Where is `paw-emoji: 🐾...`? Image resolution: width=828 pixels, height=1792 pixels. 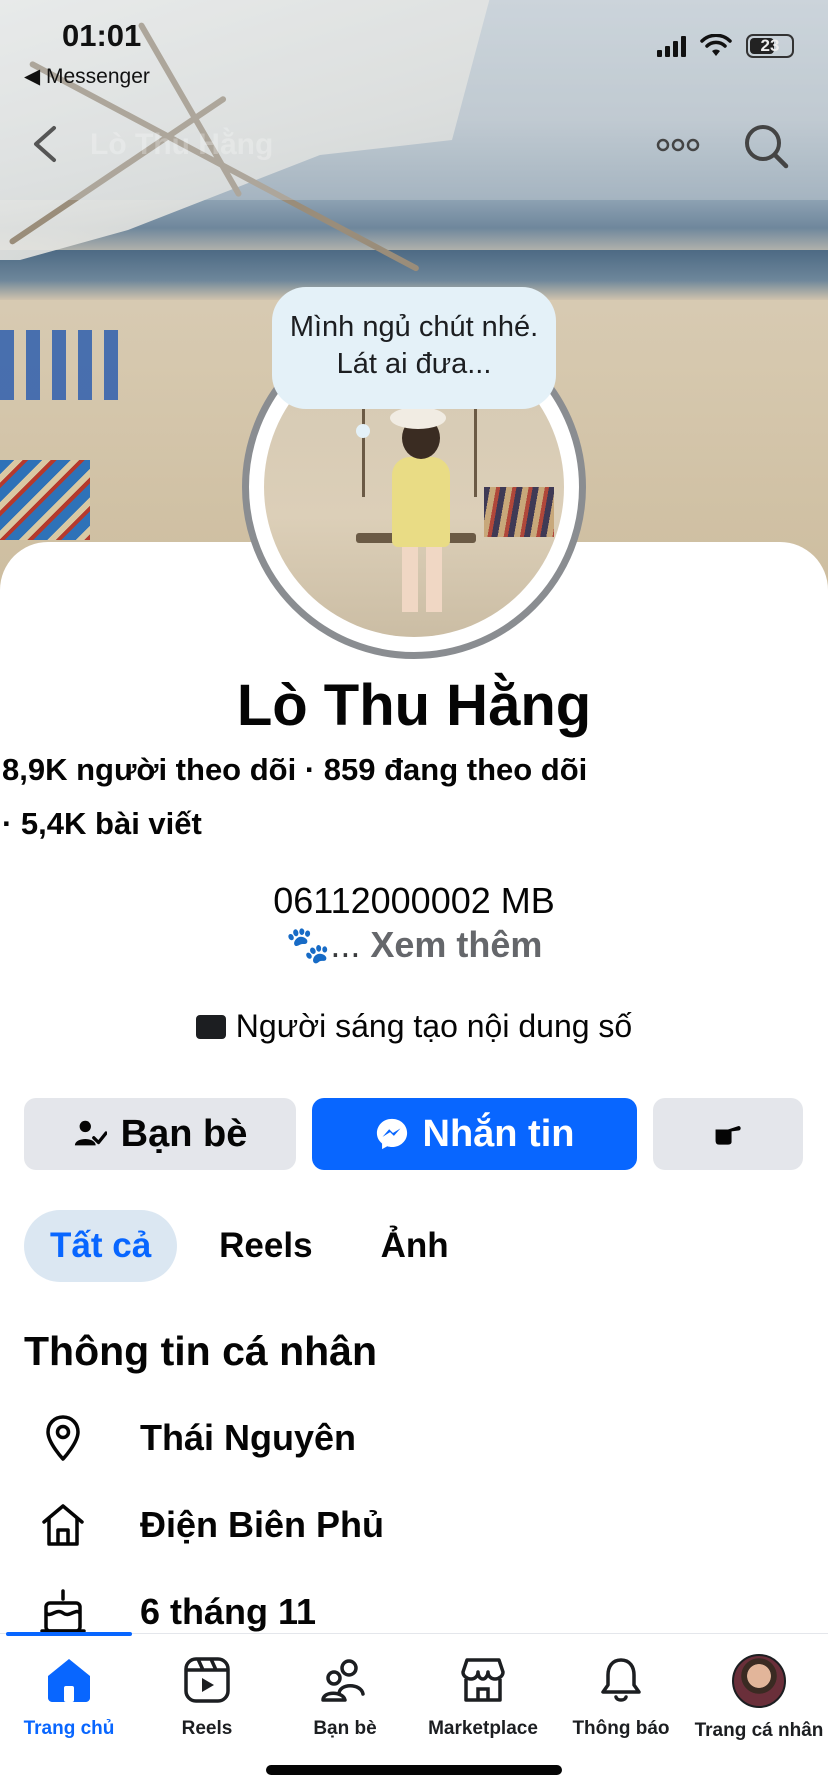
paw-emoji: 🐾... is located at coordinates (323, 944).